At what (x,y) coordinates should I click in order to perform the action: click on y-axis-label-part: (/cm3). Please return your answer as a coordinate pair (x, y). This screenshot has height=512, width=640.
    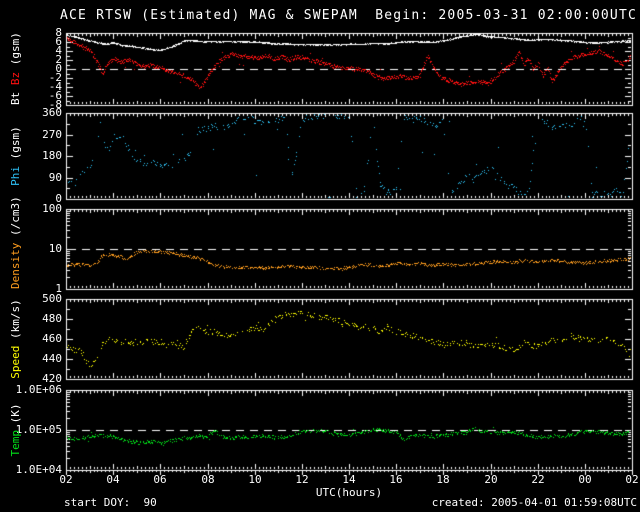
    Looking at the image, I should click on (15, 219).